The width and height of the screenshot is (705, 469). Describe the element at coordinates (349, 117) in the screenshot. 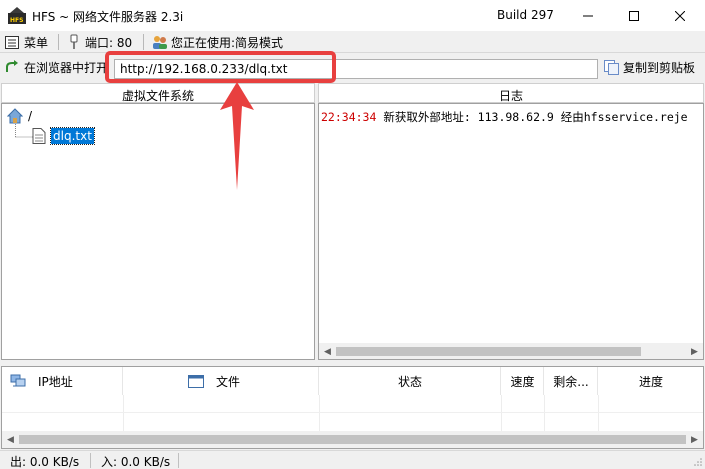

I see `log-entry-time: 22:34:34` at that location.